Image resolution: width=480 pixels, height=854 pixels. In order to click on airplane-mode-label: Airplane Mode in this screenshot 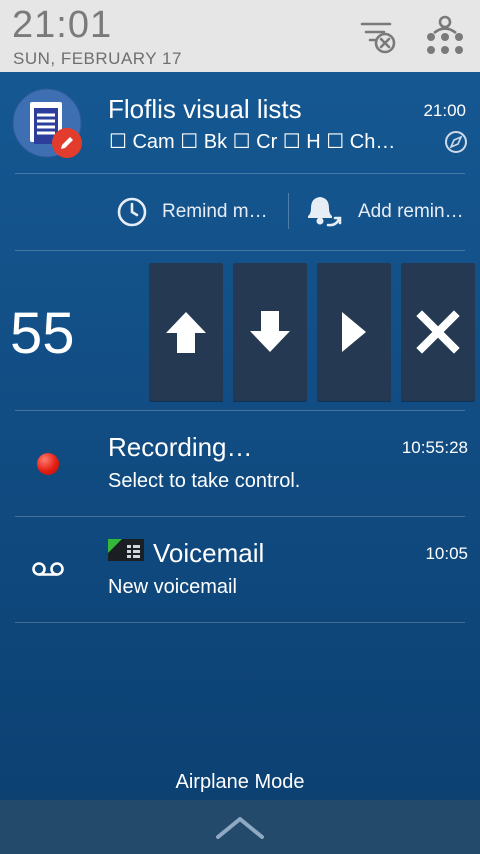, I will do `click(240, 782)`.